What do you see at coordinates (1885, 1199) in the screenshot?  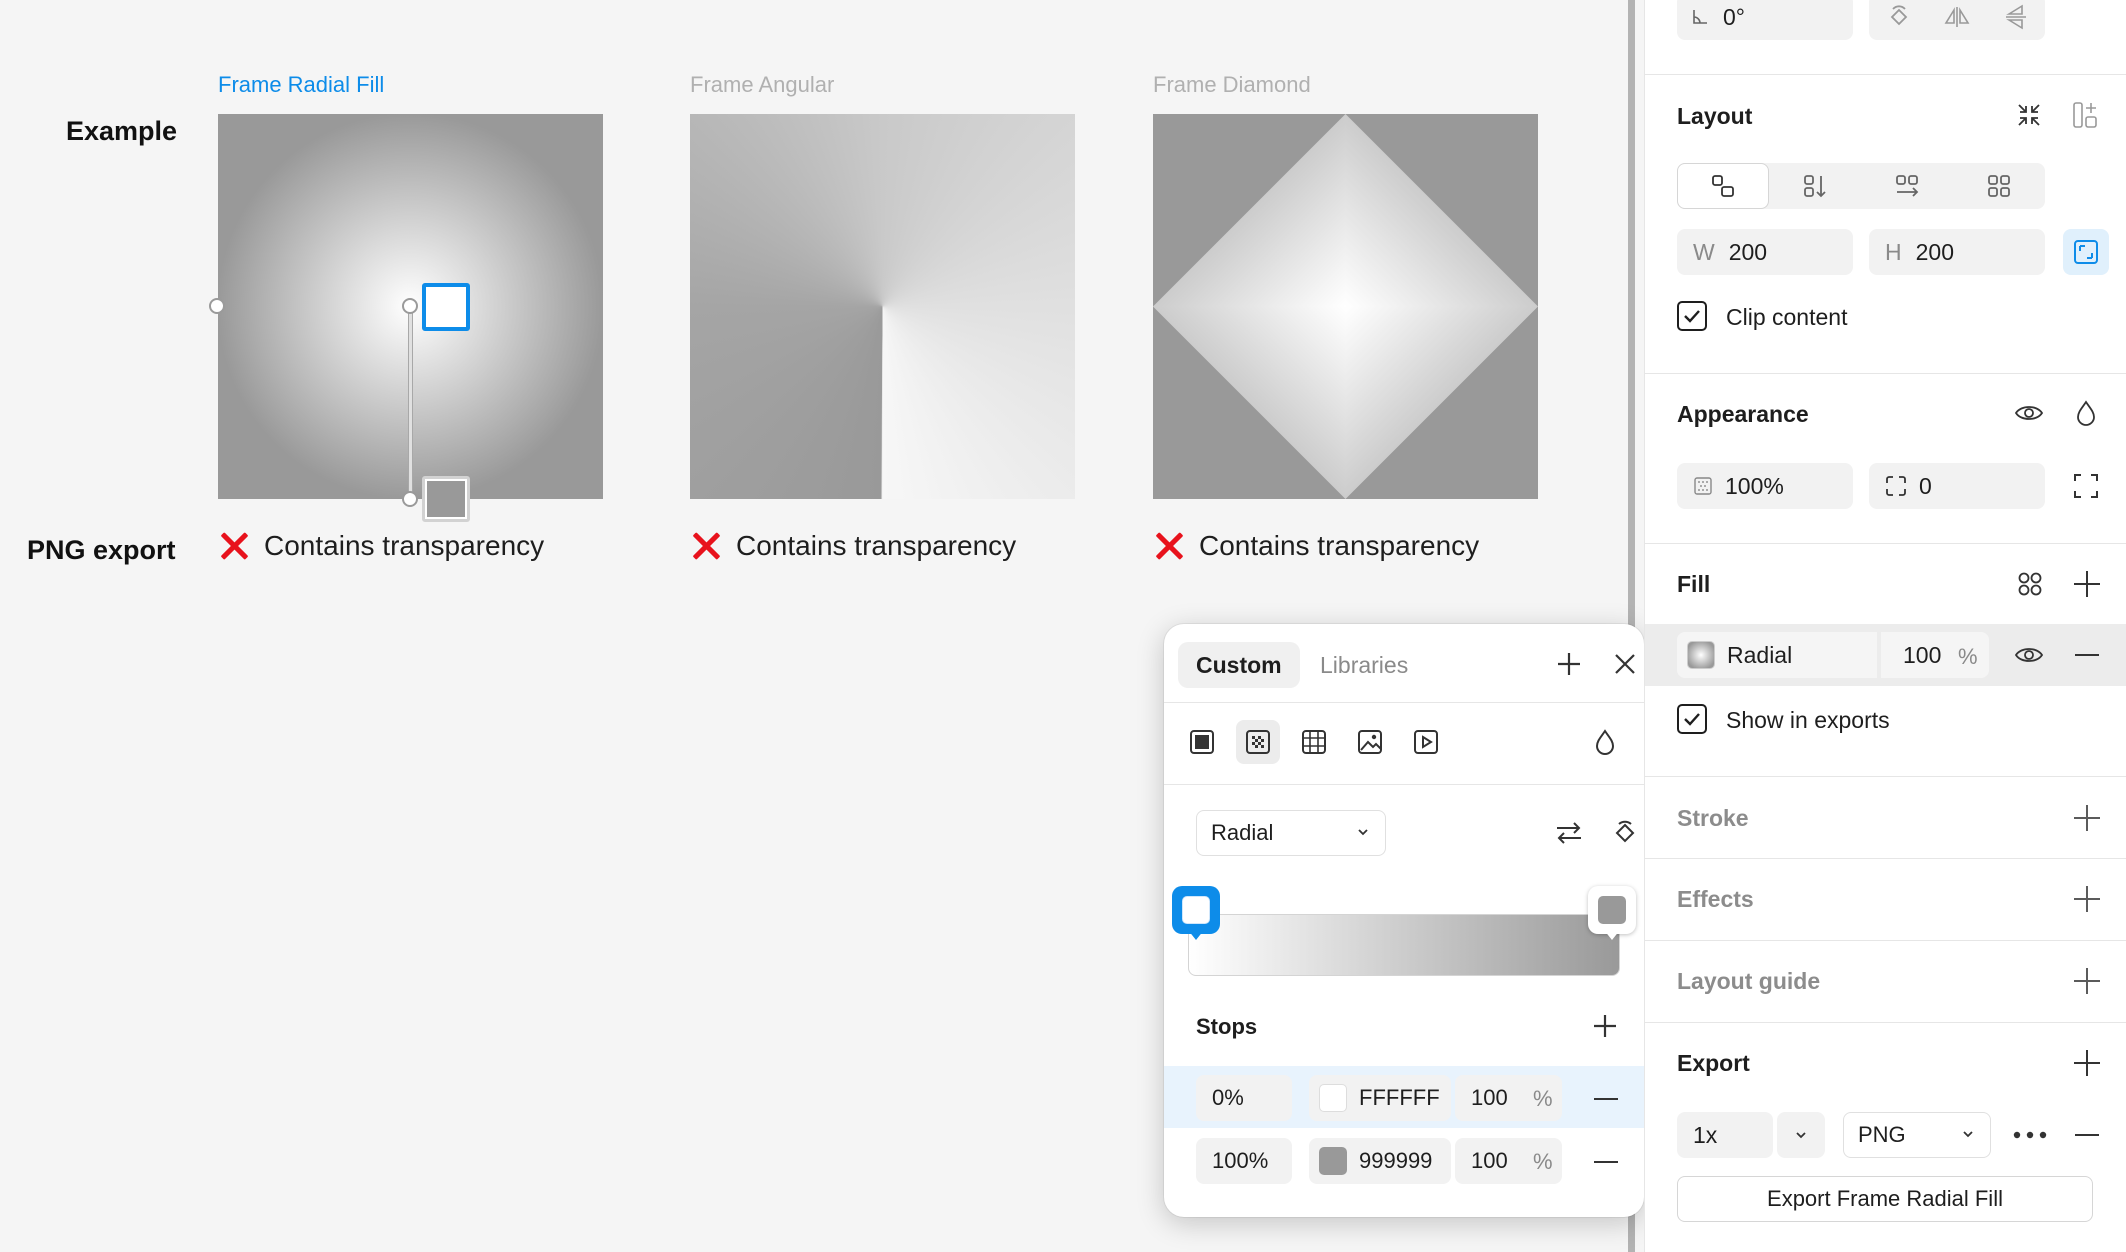 I see `export-frame-button: Export Frame Radial Fill` at bounding box center [1885, 1199].